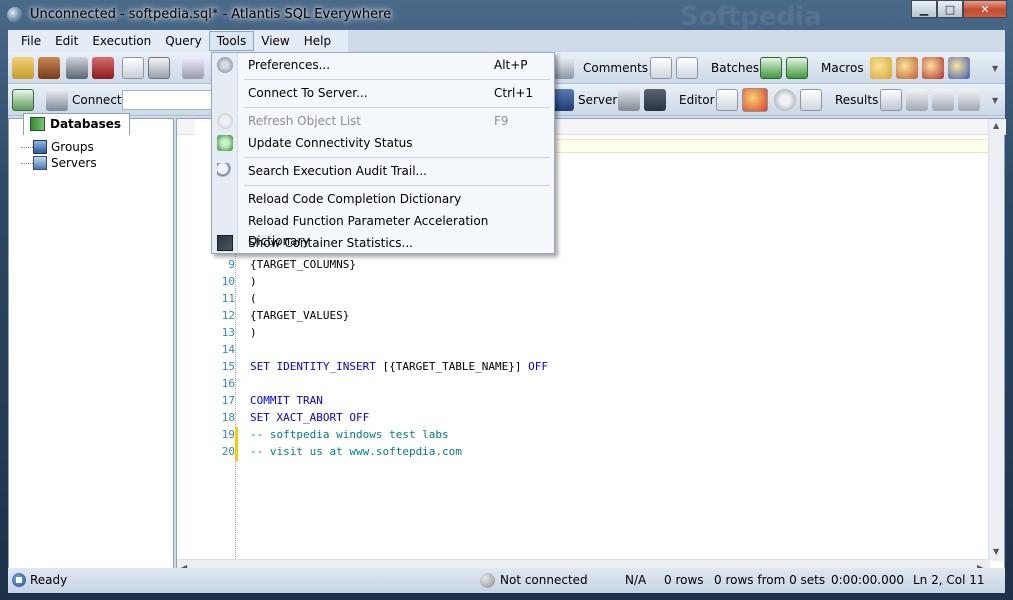 Image resolution: width=1013 pixels, height=600 pixels. Describe the element at coordinates (563, 68) in the screenshot. I see `stop-icon` at that location.